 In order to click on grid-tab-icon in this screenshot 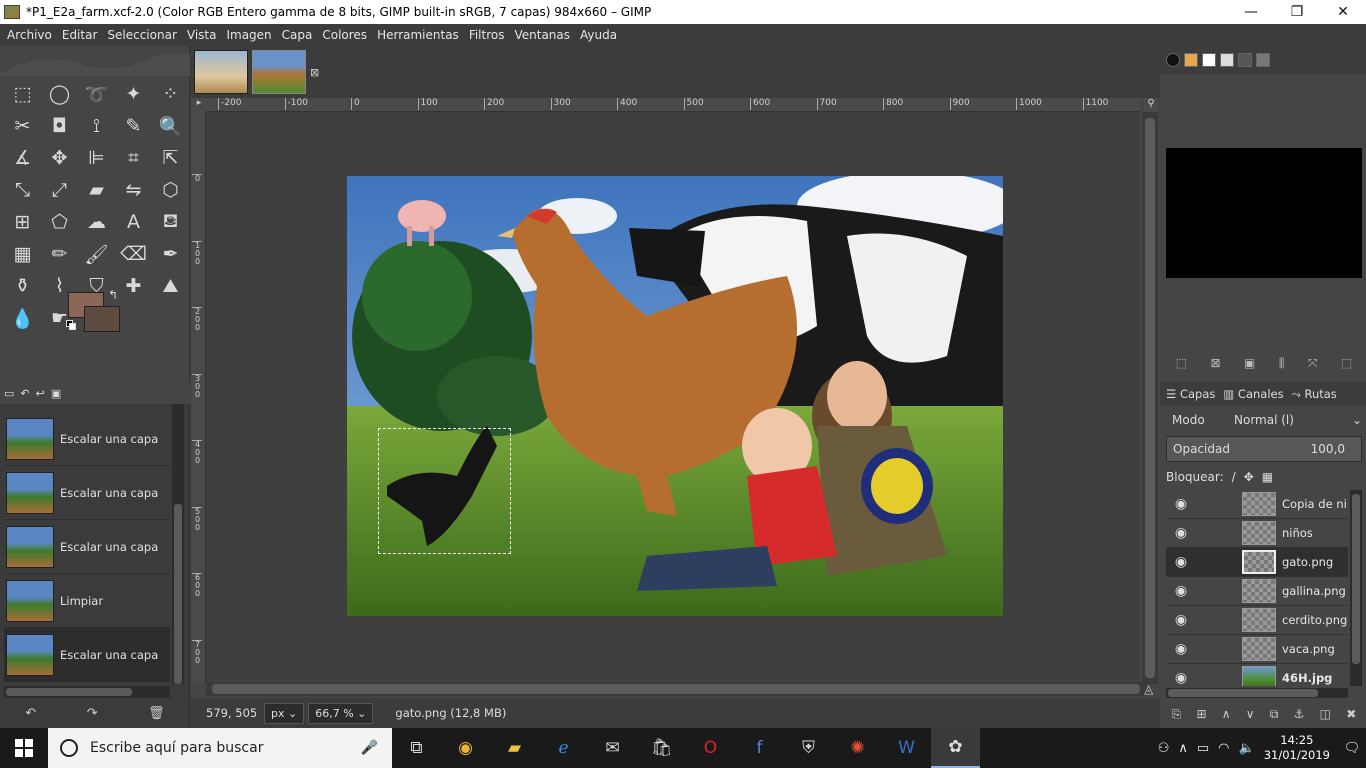, I will do `click(1263, 60)`.